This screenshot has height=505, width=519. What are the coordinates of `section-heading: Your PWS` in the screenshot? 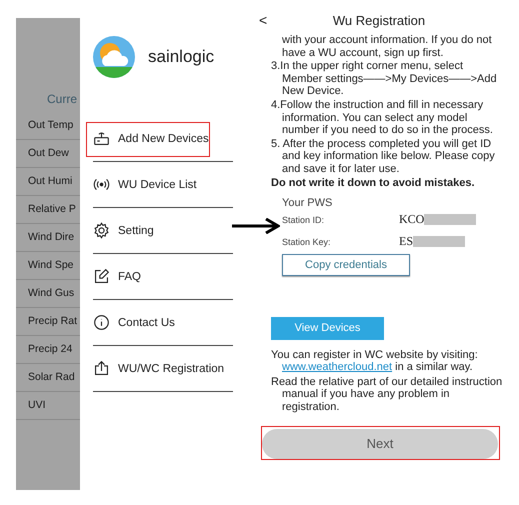 It's located at (308, 202).